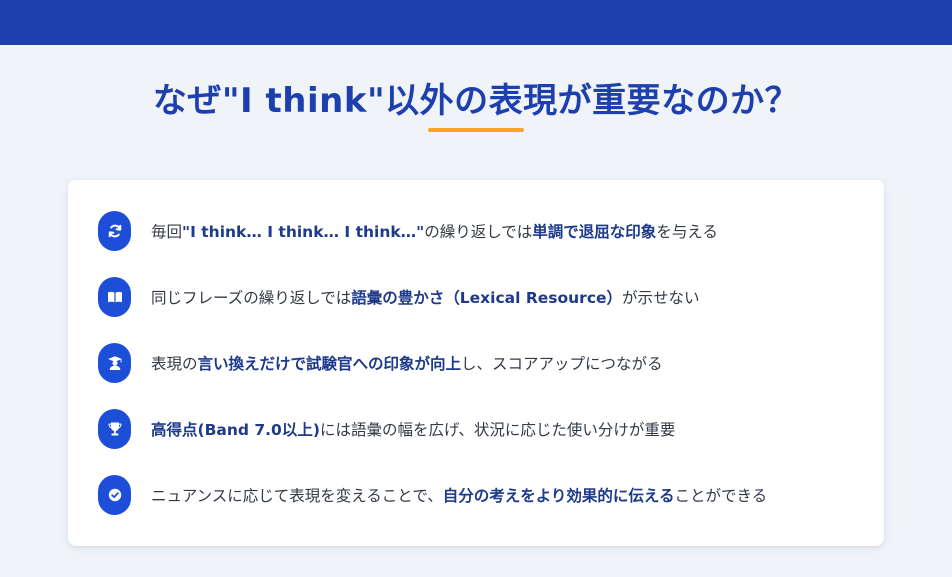 Image resolution: width=952 pixels, height=577 pixels. I want to click on check-circle-icon, so click(114, 495).